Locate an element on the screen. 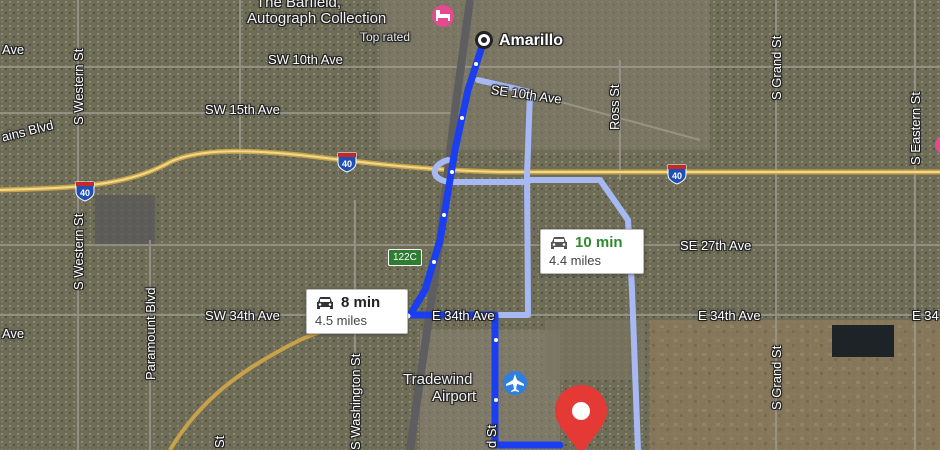 The height and width of the screenshot is (450, 940). exit-sign: 122C is located at coordinates (405, 257).